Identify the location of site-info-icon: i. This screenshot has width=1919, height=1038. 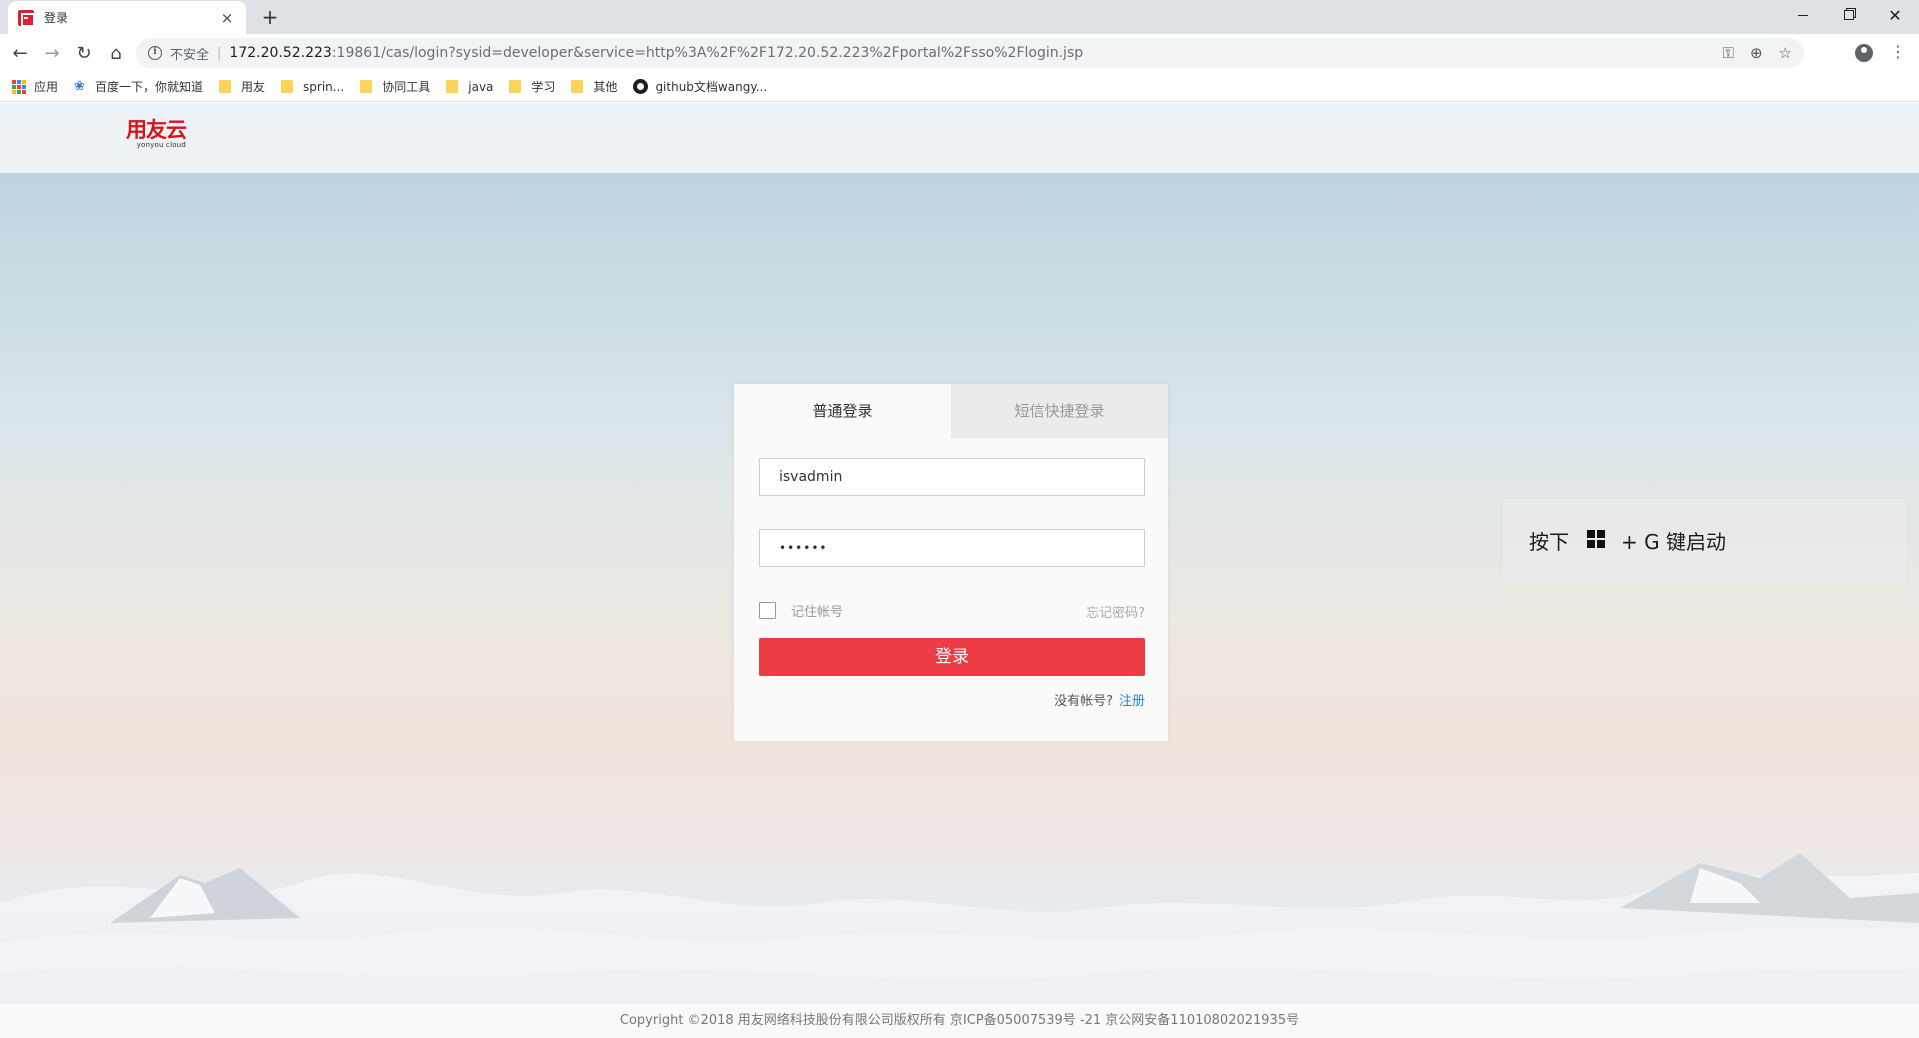
(155, 53).